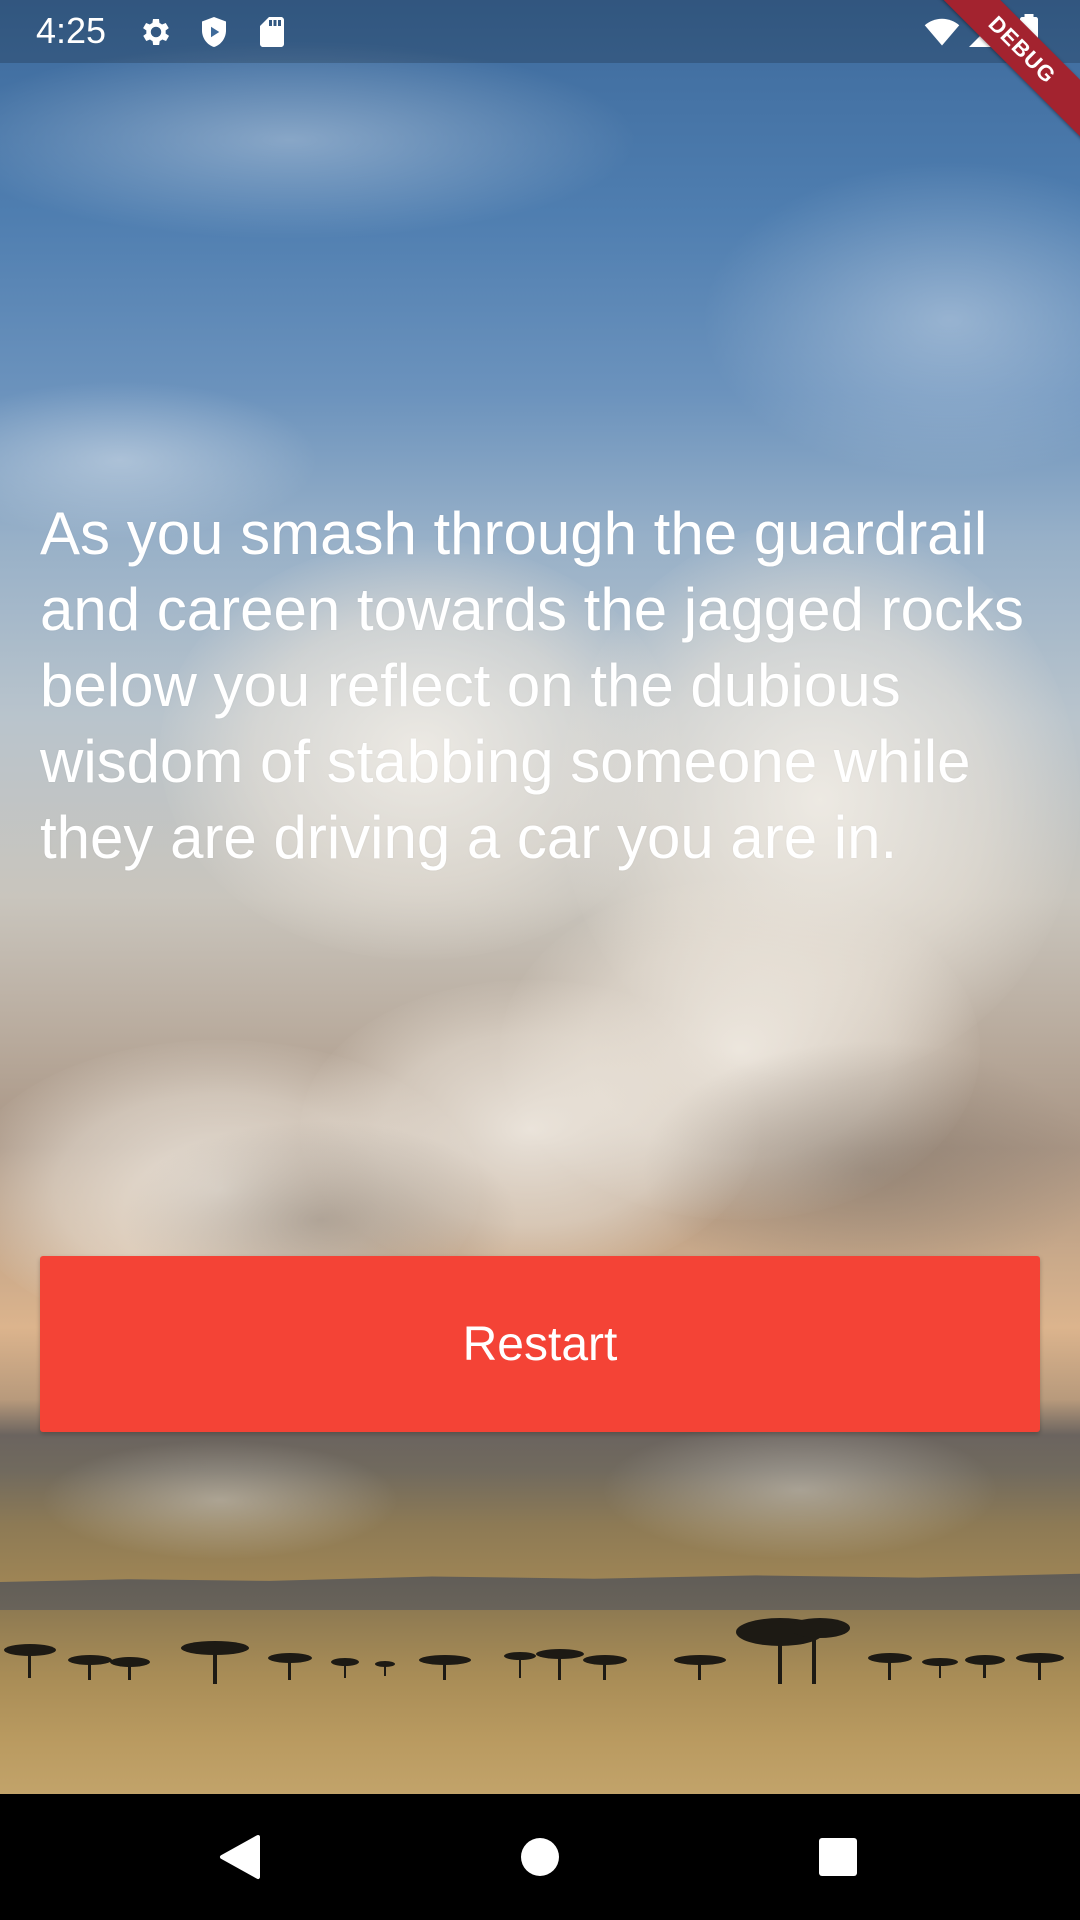 This screenshot has height=1920, width=1080. I want to click on acacia-trees, so click(534, 1651).